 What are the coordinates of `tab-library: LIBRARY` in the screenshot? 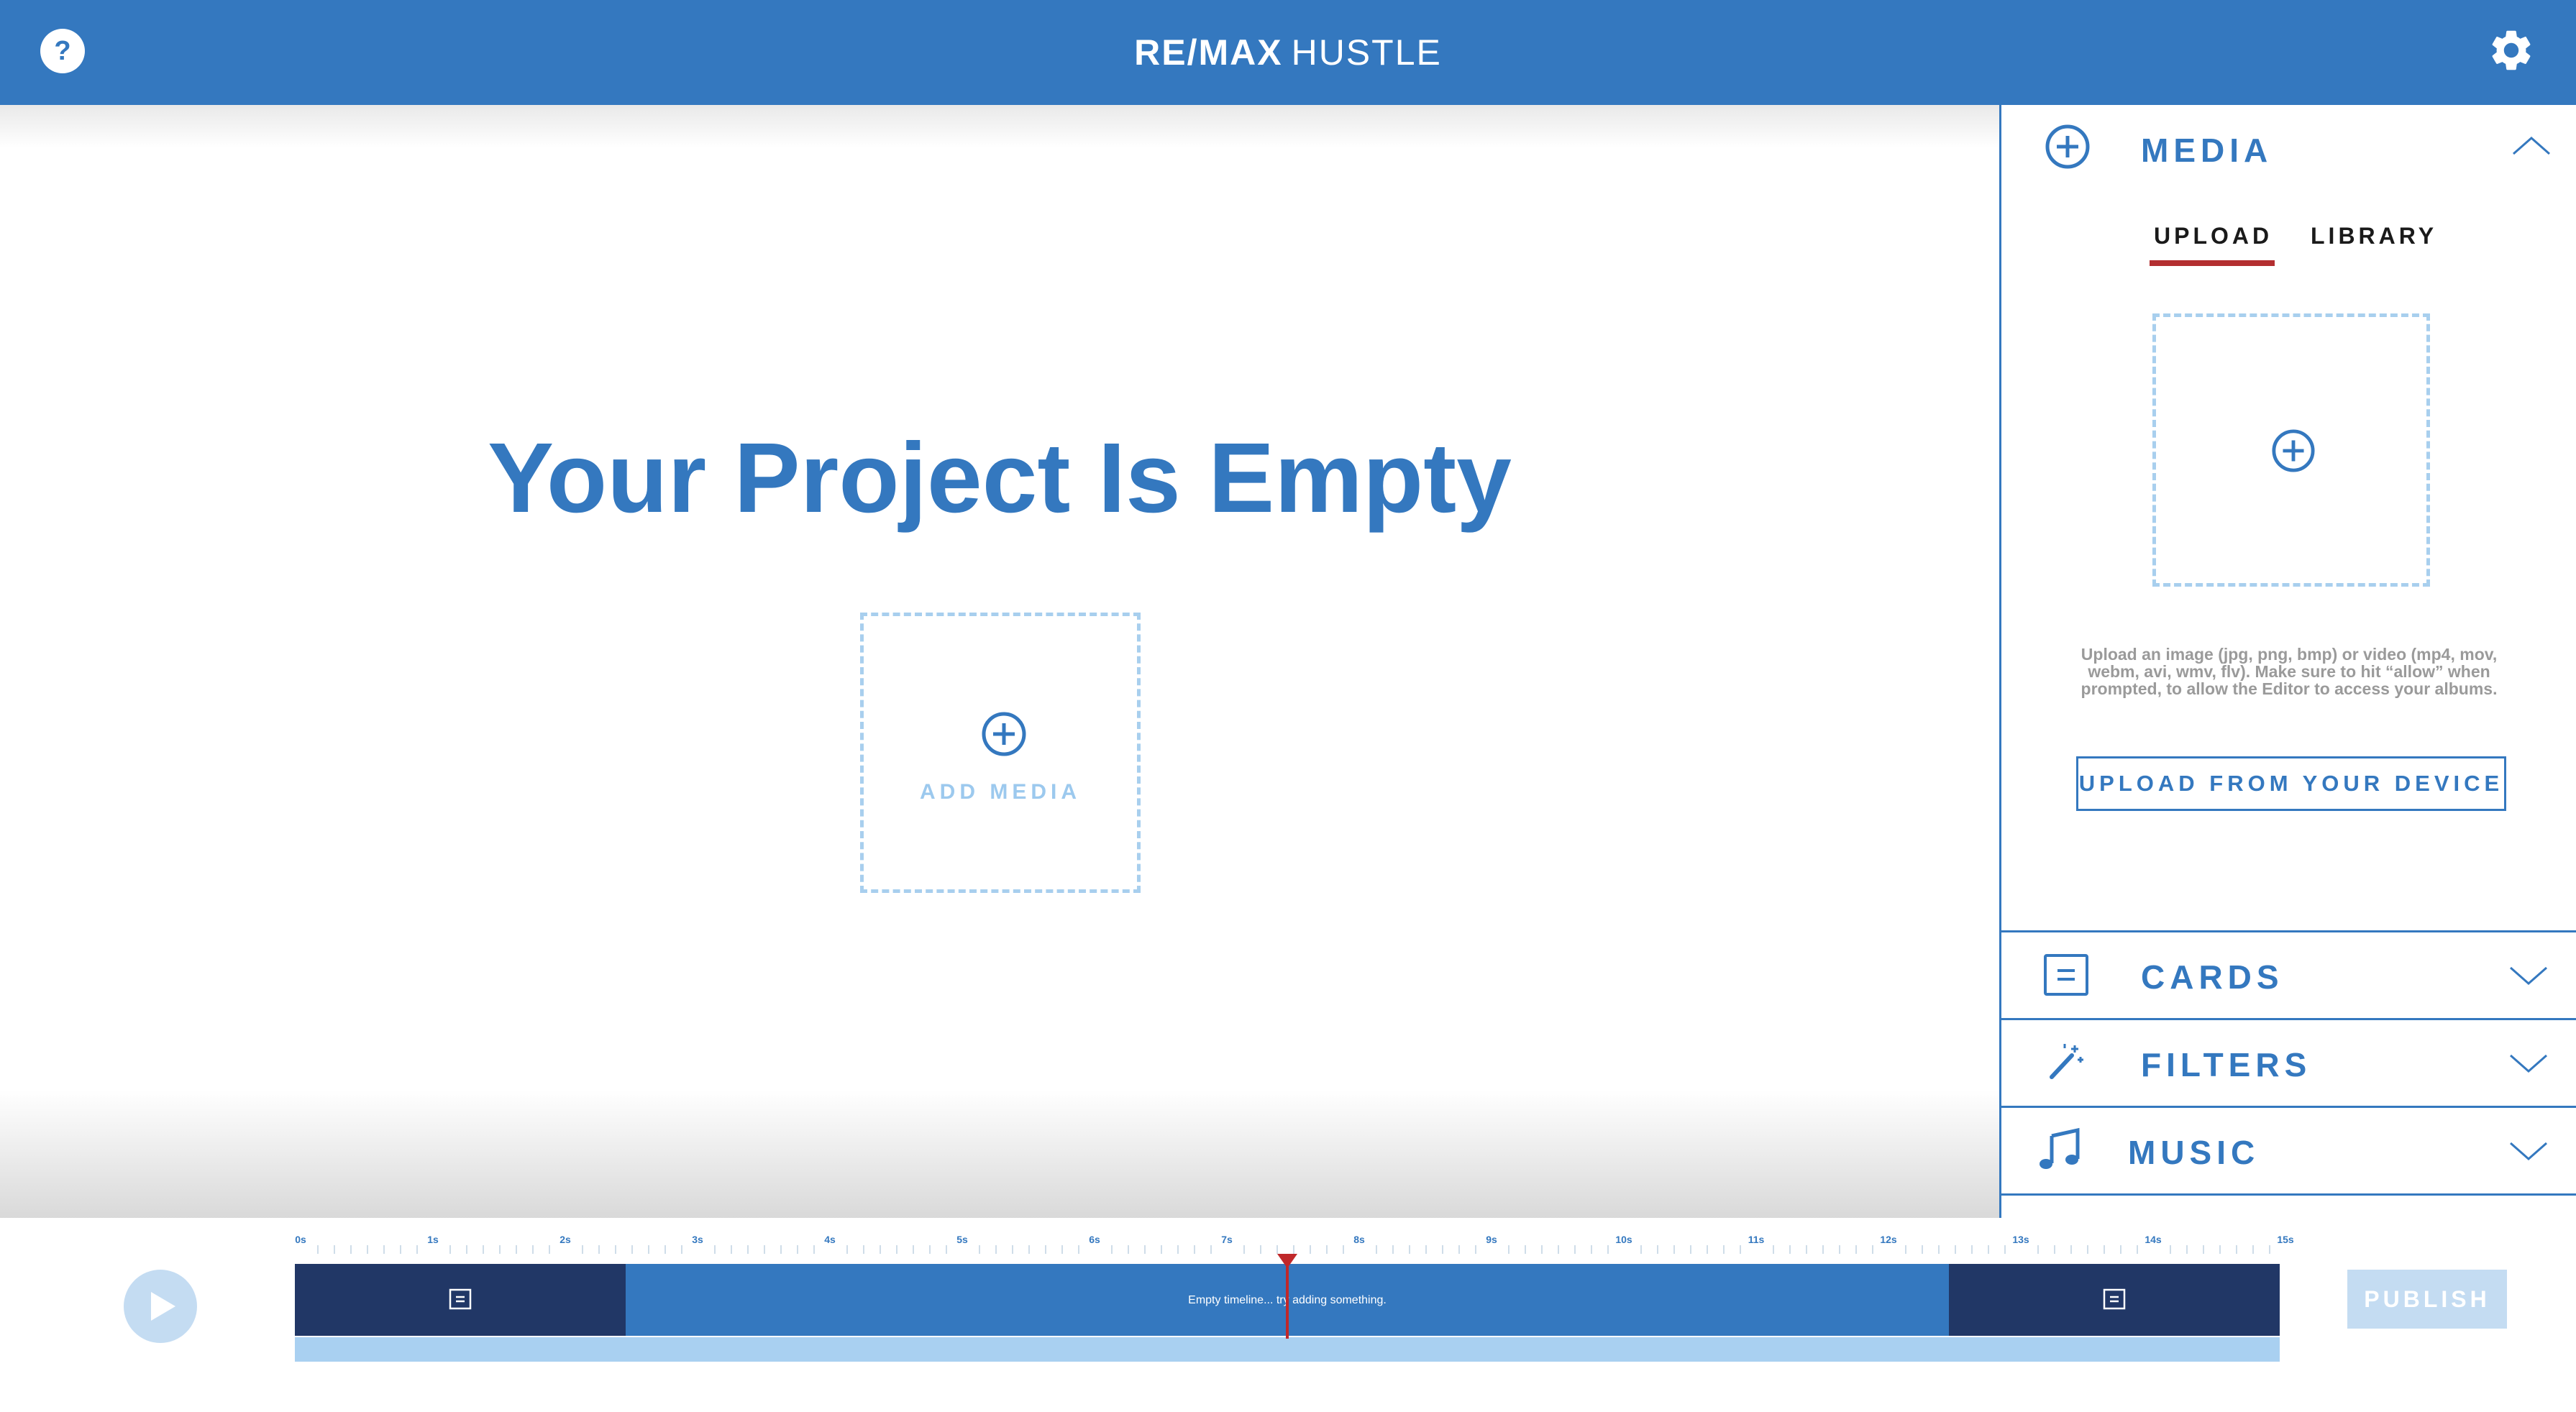 It's located at (2374, 236).